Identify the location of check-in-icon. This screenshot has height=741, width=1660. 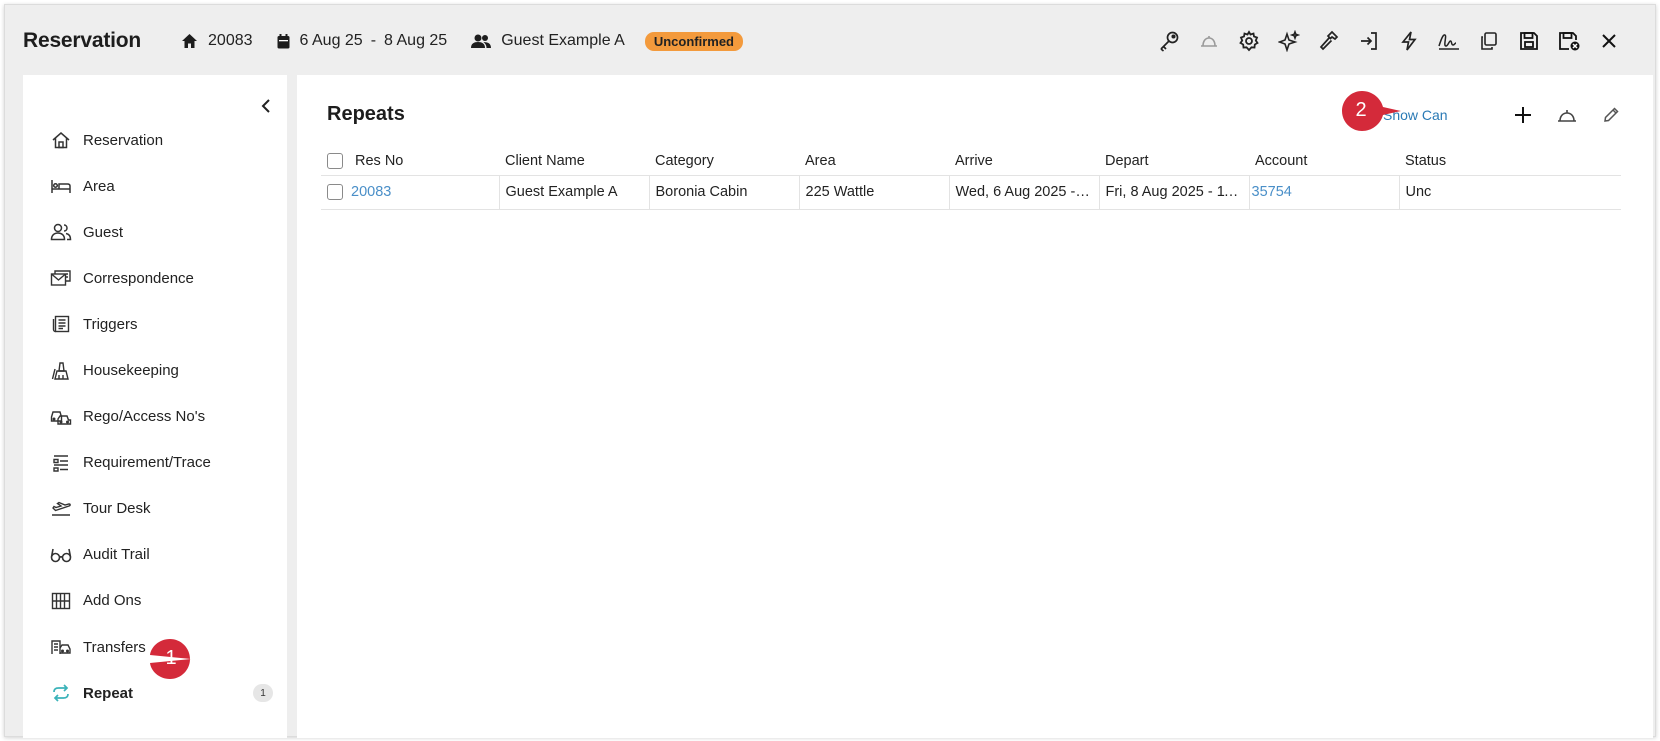
(1369, 41).